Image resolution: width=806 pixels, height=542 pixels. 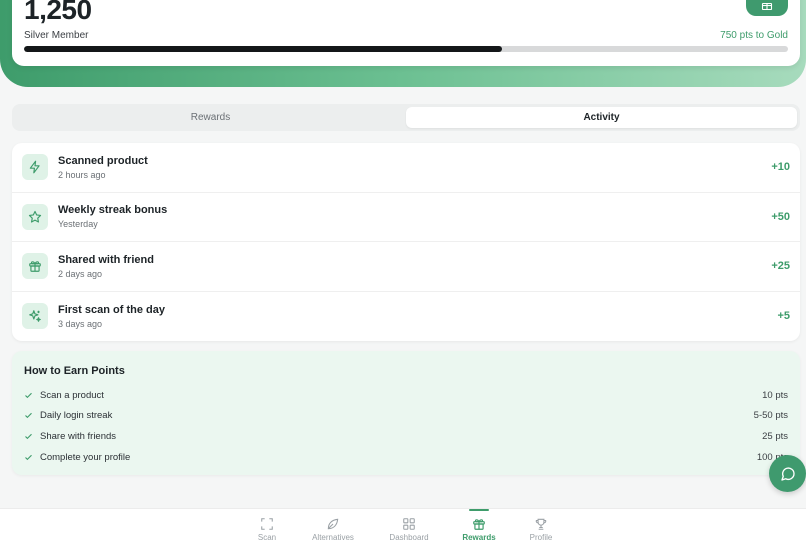 I want to click on tab-rewards: Rewards, so click(x=210, y=117).